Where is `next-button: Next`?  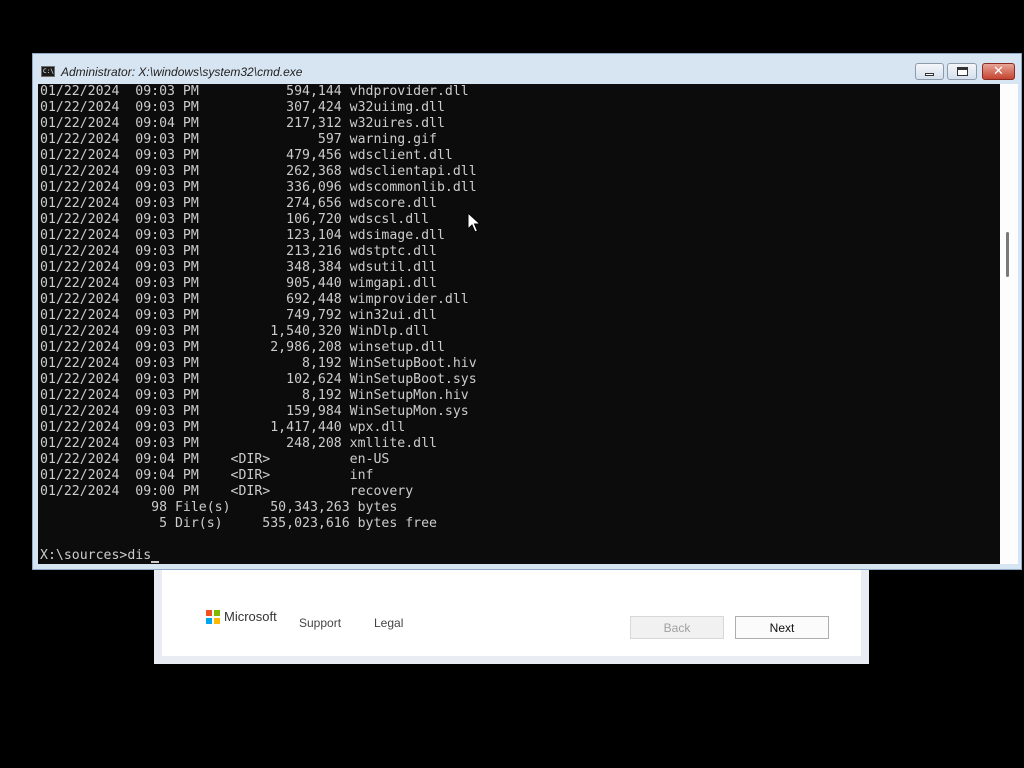
next-button: Next is located at coordinates (782, 627).